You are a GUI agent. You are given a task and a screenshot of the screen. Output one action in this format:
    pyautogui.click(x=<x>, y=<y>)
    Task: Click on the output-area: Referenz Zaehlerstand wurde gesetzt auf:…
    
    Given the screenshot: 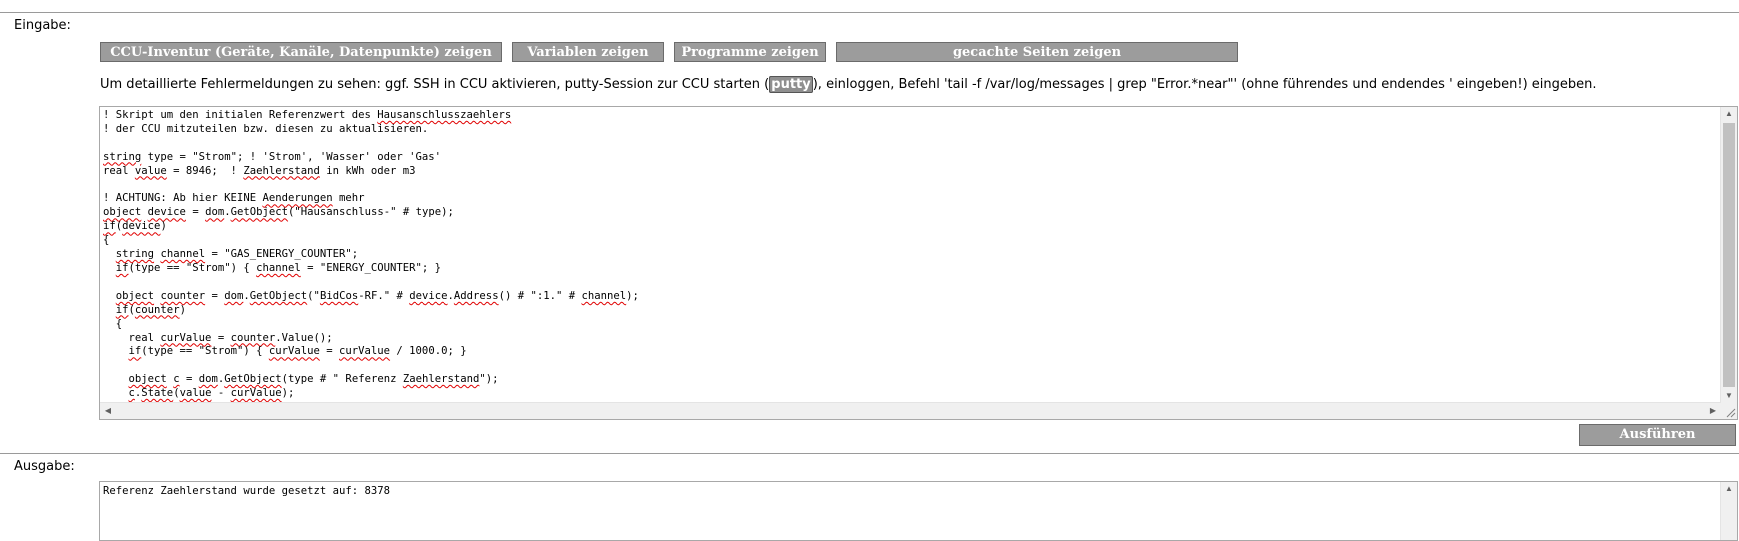 What is the action you would take?
    pyautogui.click(x=918, y=511)
    